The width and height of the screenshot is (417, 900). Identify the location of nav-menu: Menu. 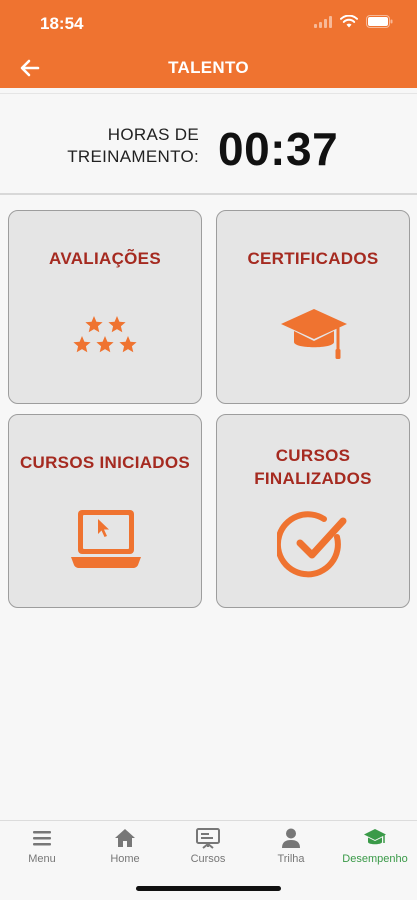
(42, 846).